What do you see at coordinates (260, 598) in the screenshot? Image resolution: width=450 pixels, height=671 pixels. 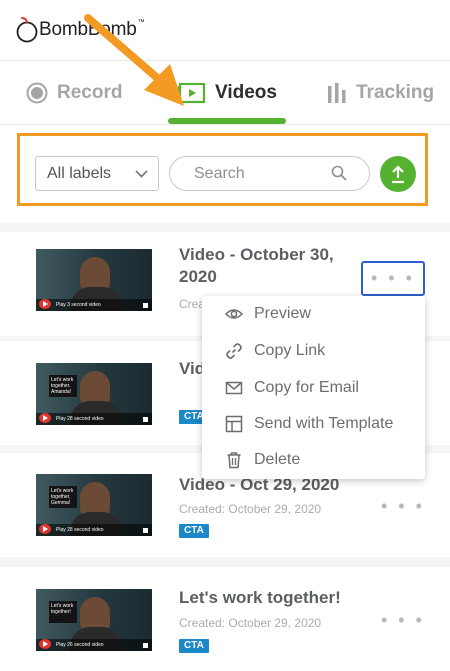 I see `video-title: Let's work together!` at bounding box center [260, 598].